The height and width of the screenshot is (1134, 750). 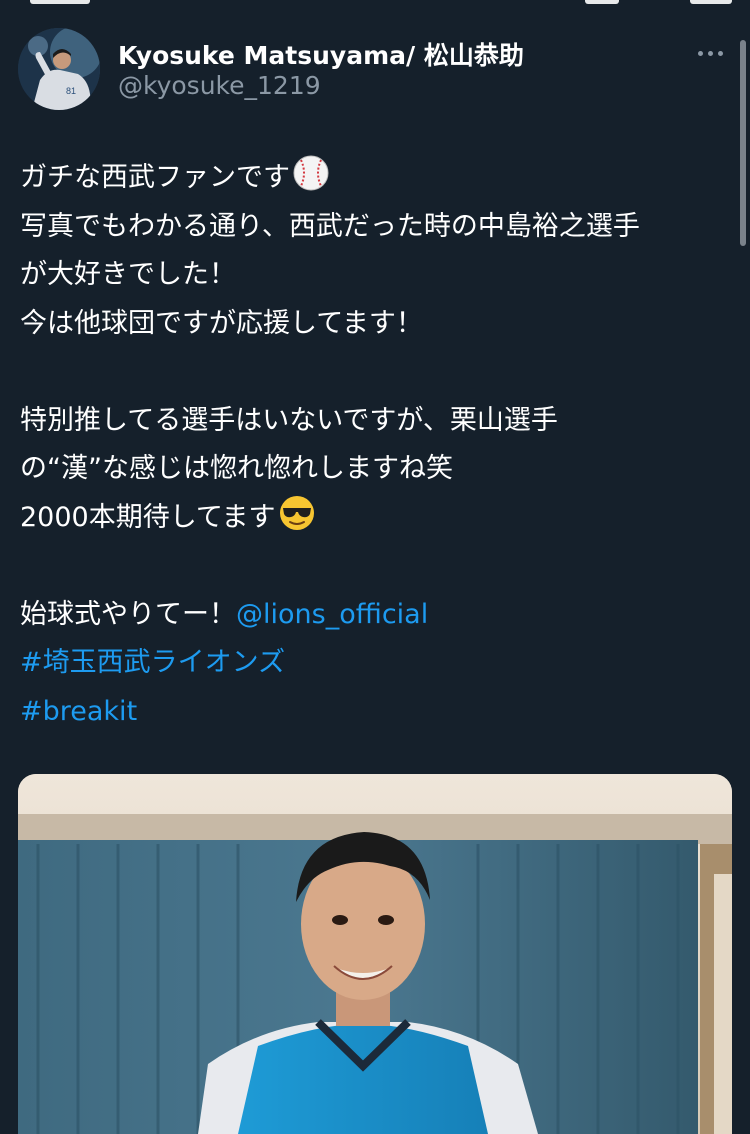 I want to click on tweet-line: 写真でもわかる通り、西武だった時の中島裕之選手, so click(x=330, y=226).